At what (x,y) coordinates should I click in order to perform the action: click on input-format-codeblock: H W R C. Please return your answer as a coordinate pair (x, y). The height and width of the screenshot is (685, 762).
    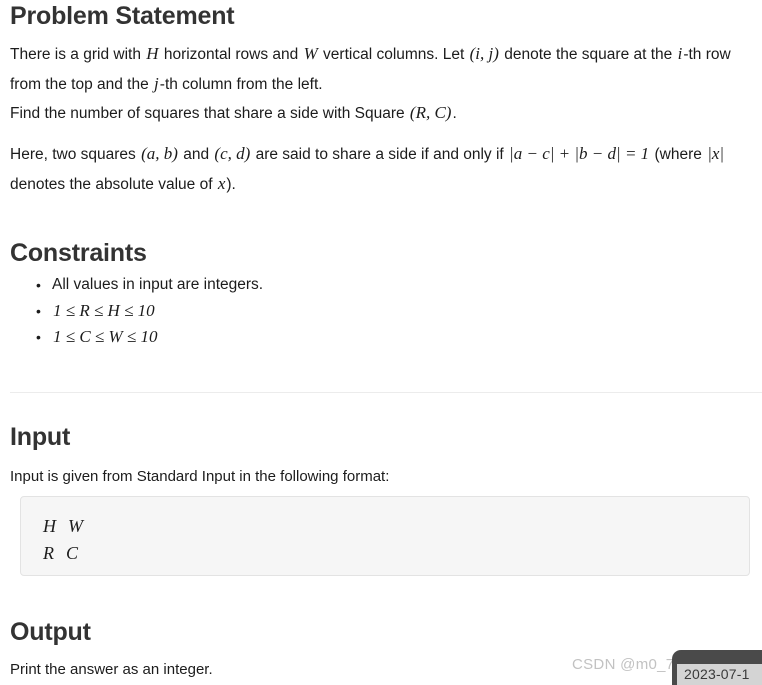
    Looking at the image, I should click on (385, 536).